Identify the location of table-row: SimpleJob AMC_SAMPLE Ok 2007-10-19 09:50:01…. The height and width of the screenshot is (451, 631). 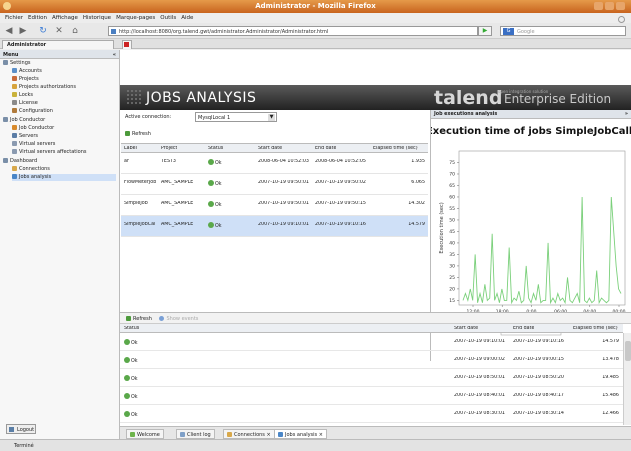
(274, 205).